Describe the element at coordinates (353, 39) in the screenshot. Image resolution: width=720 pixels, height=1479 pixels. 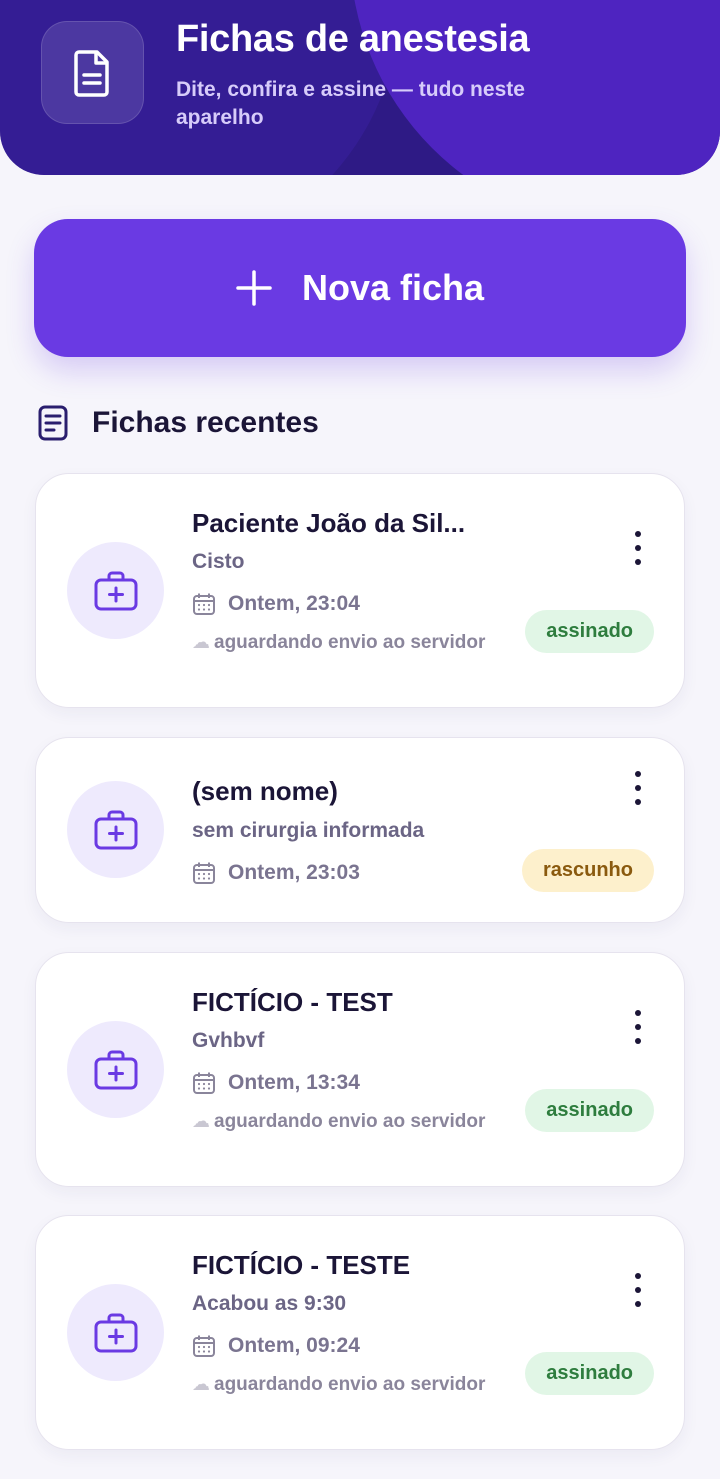
I see `page-title: Fichas de anestesia` at that location.